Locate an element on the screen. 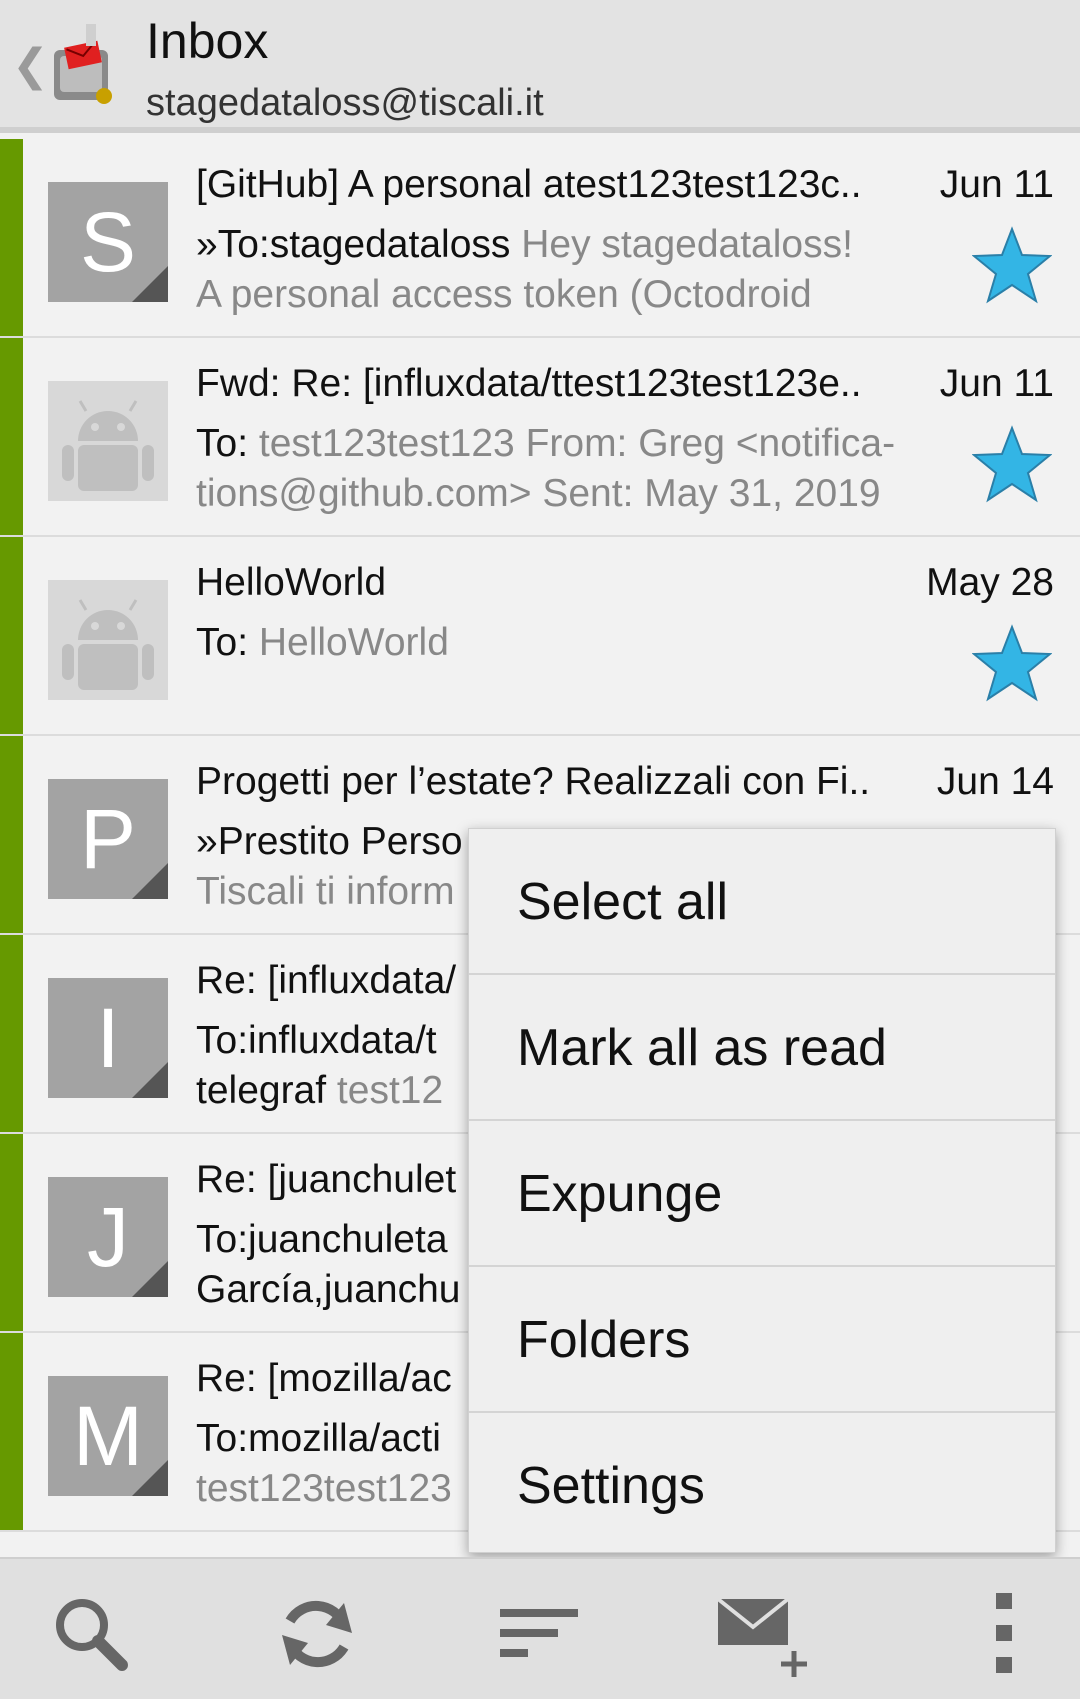  message-date: Jun 14 is located at coordinates (995, 781).